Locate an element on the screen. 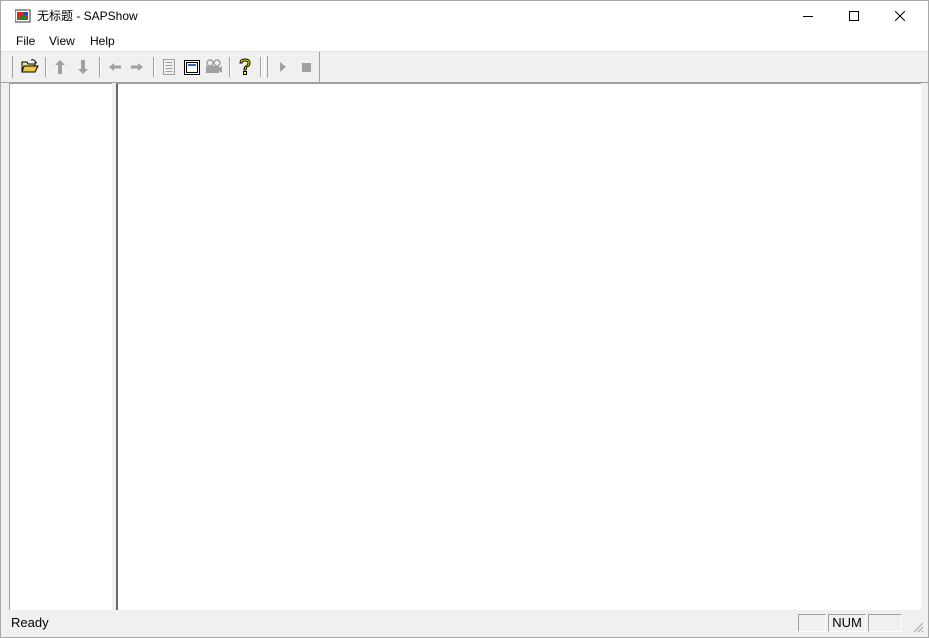  toolbar-band is located at coordinates (162, 67).